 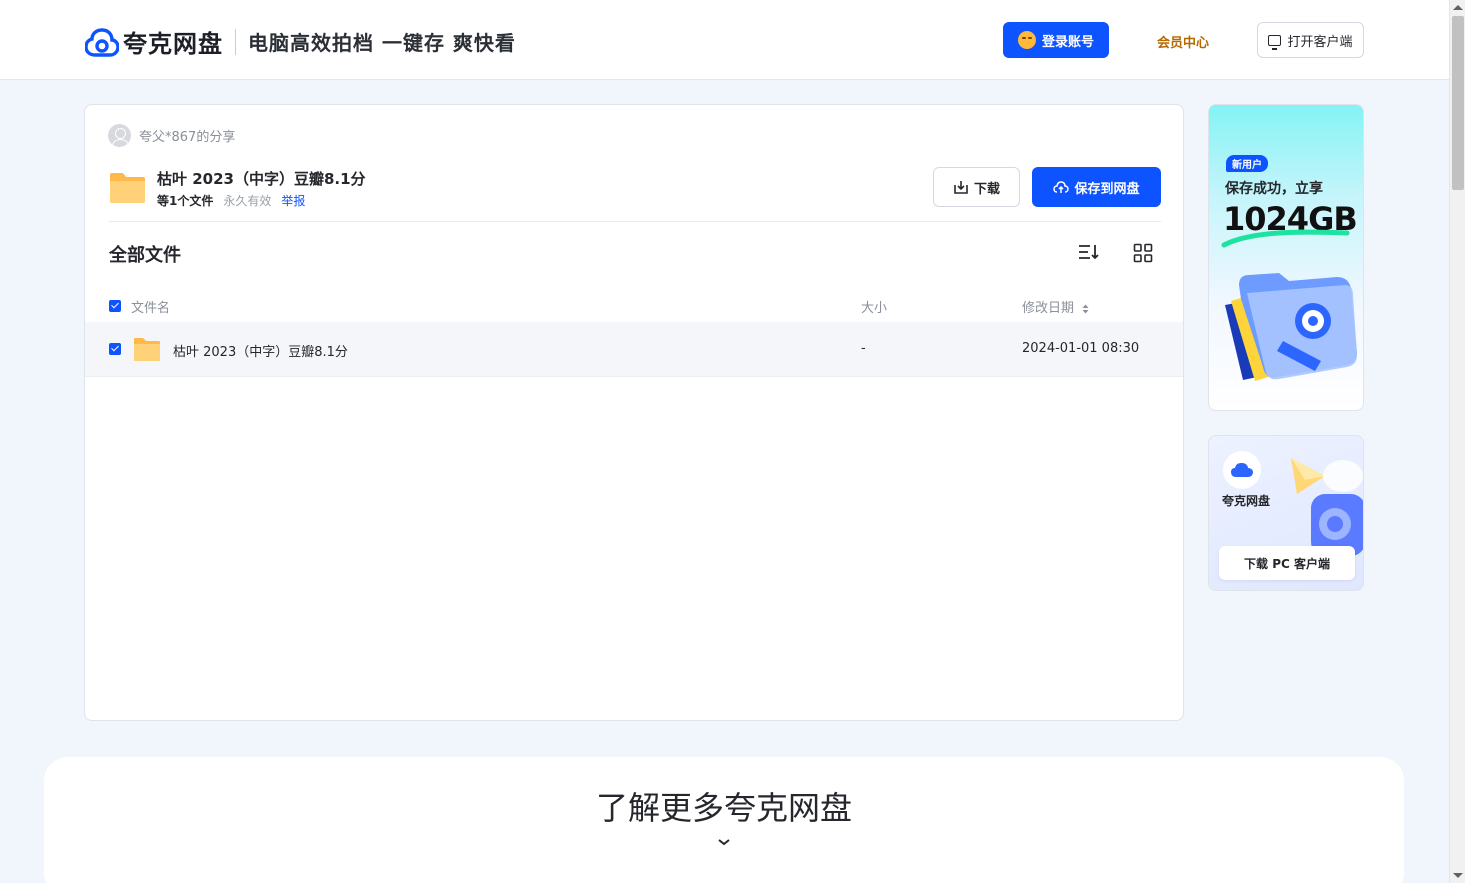 What do you see at coordinates (1327, 507) in the screenshot?
I see `paper-plane-illustration-icon` at bounding box center [1327, 507].